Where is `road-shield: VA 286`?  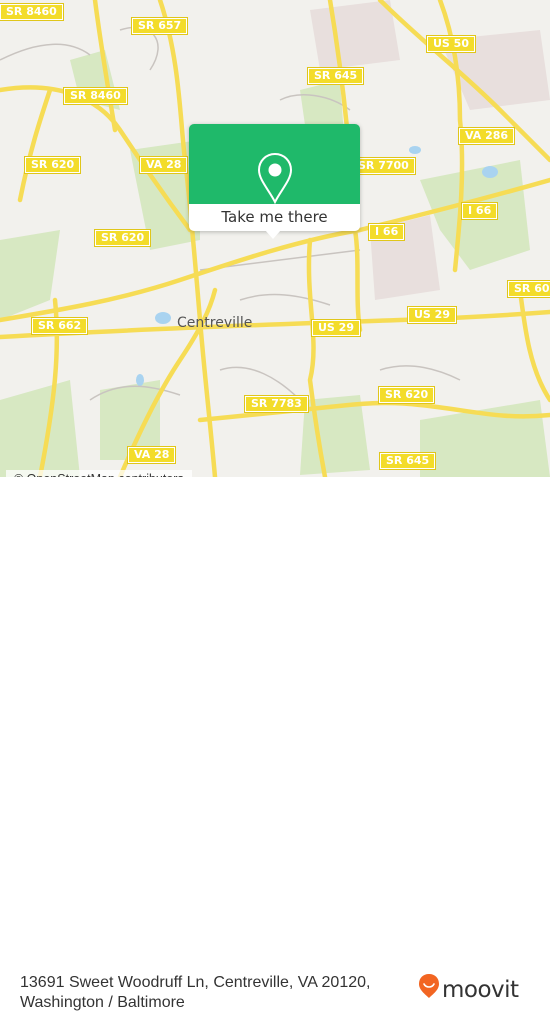
road-shield: VA 286 is located at coordinates (486, 136).